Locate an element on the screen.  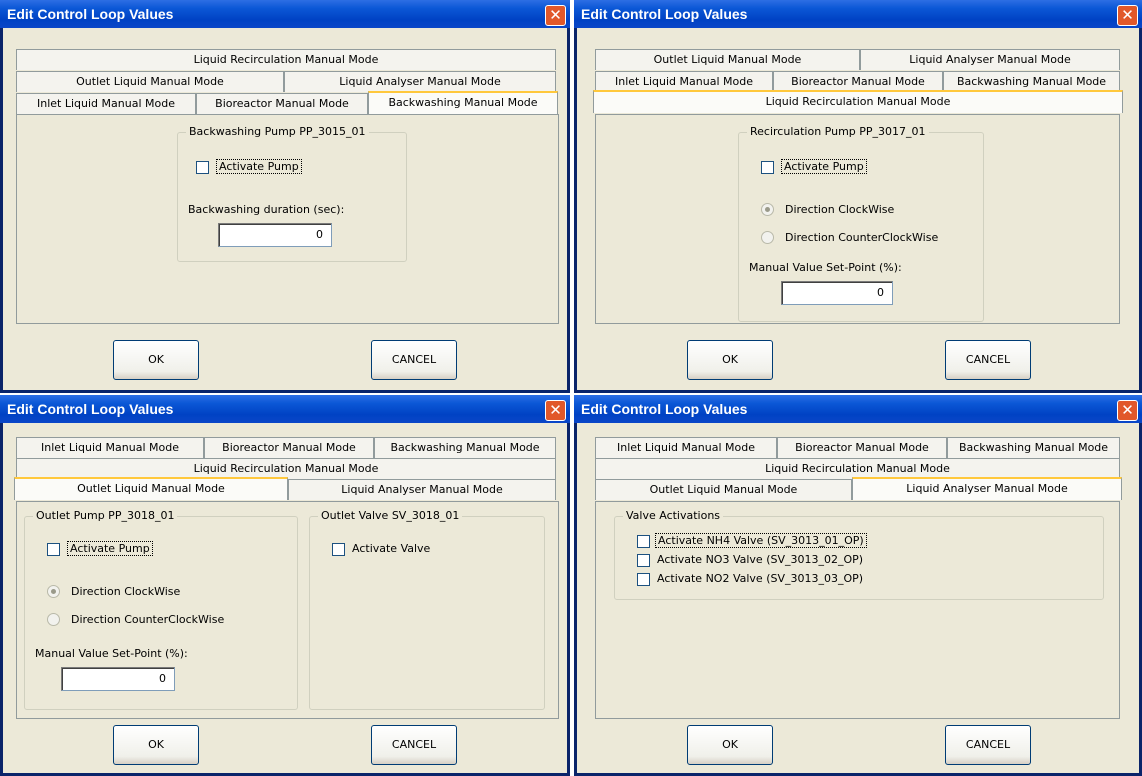
activate-valve-label: Activate Valve is located at coordinates (391, 548).